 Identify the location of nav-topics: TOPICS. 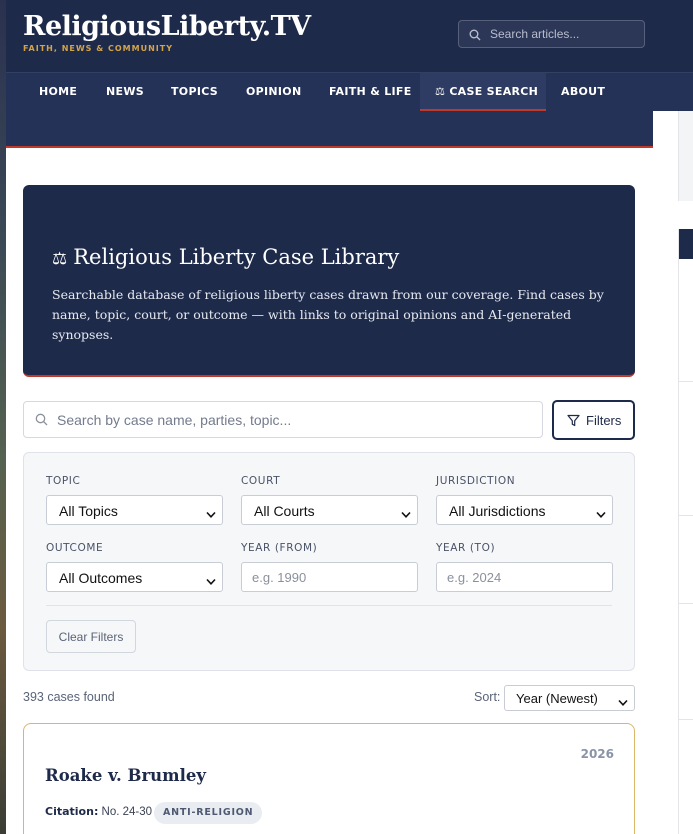
(194, 92).